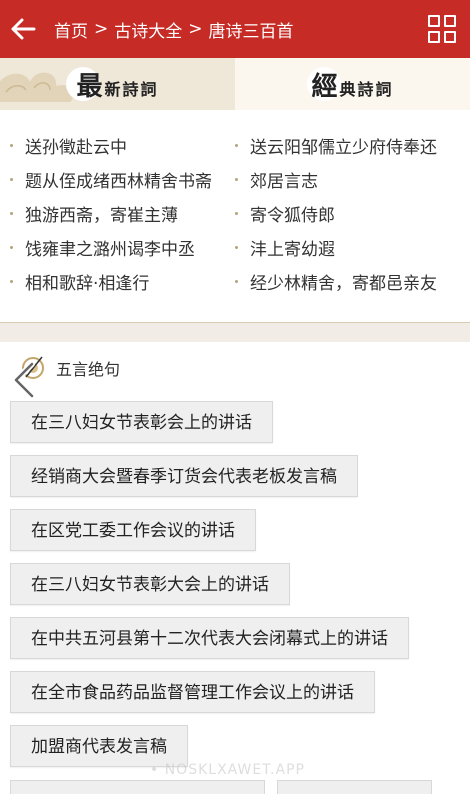 The image size is (470, 794). I want to click on poem-link: 送云阳邹儒立少府侍奉还, so click(347, 145).